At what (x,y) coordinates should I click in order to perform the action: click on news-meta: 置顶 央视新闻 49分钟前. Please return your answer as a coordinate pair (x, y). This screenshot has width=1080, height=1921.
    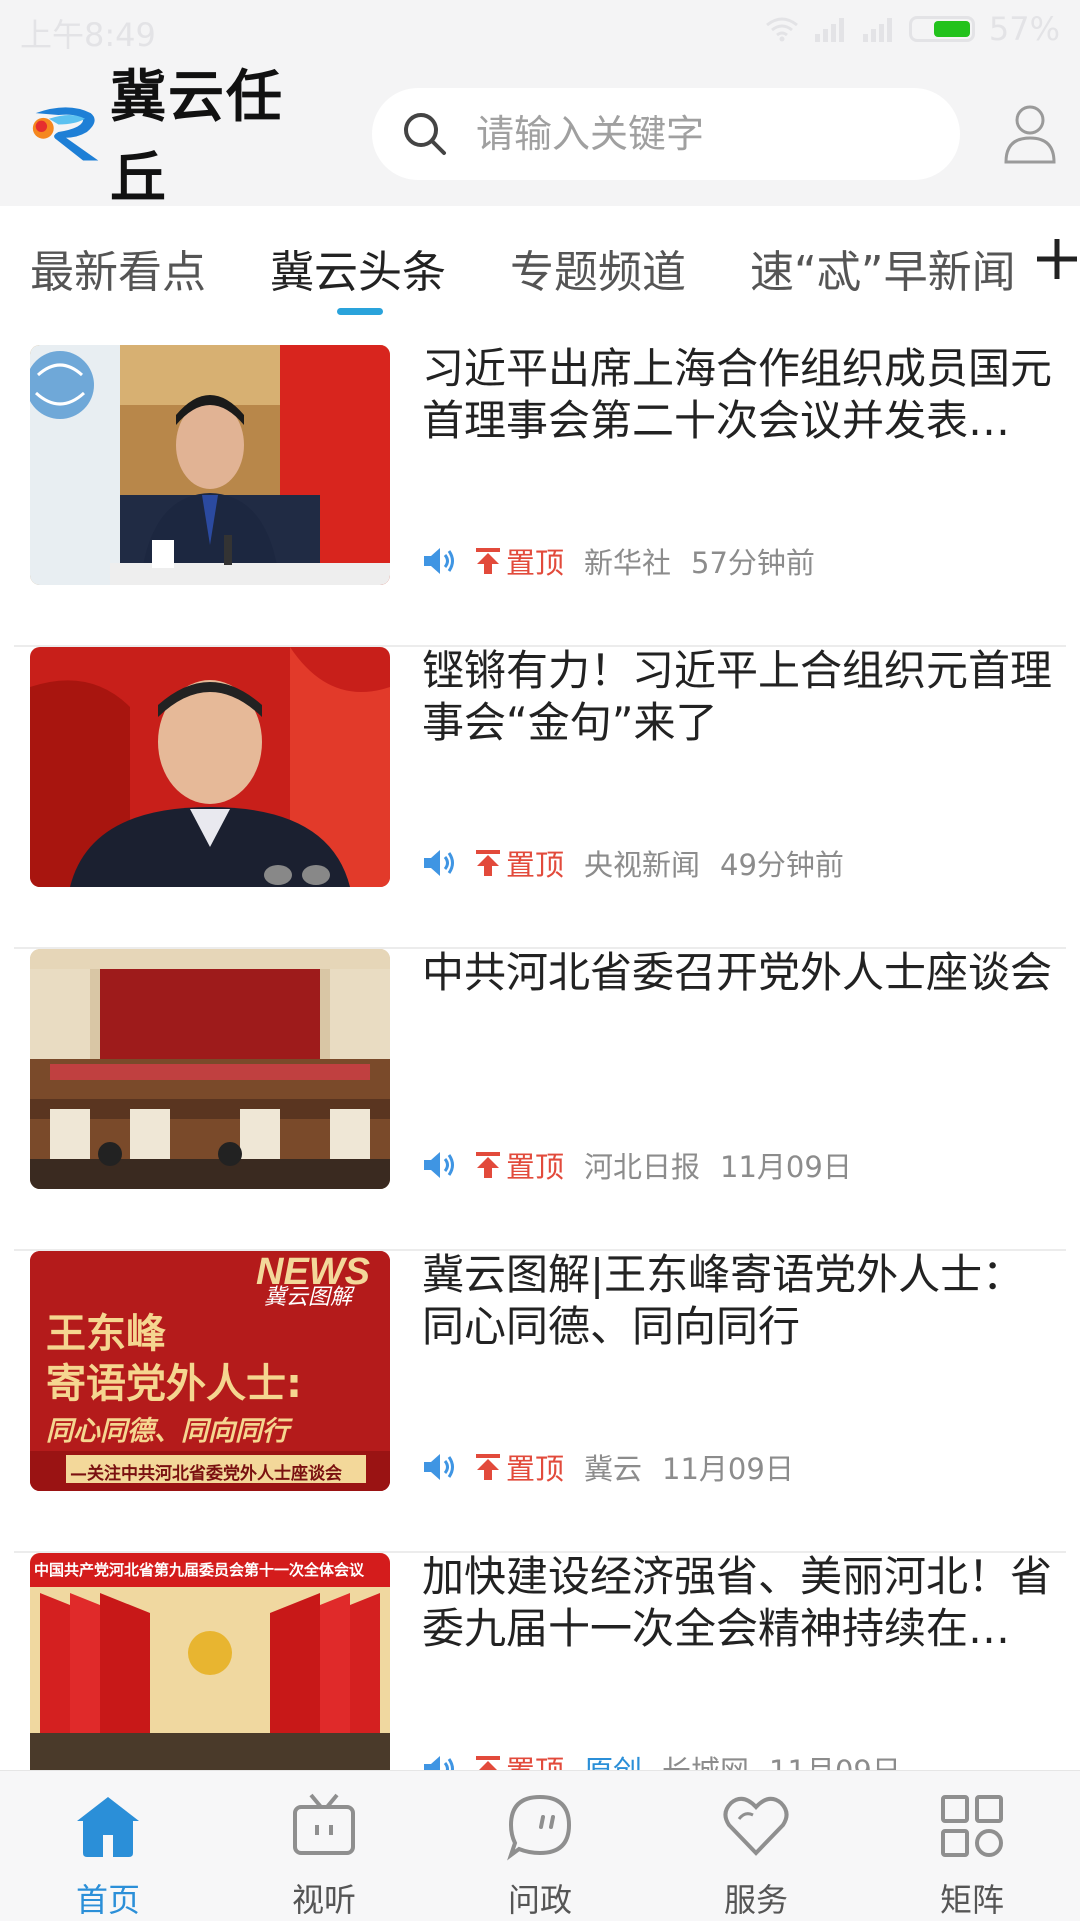
    Looking at the image, I should click on (633, 863).